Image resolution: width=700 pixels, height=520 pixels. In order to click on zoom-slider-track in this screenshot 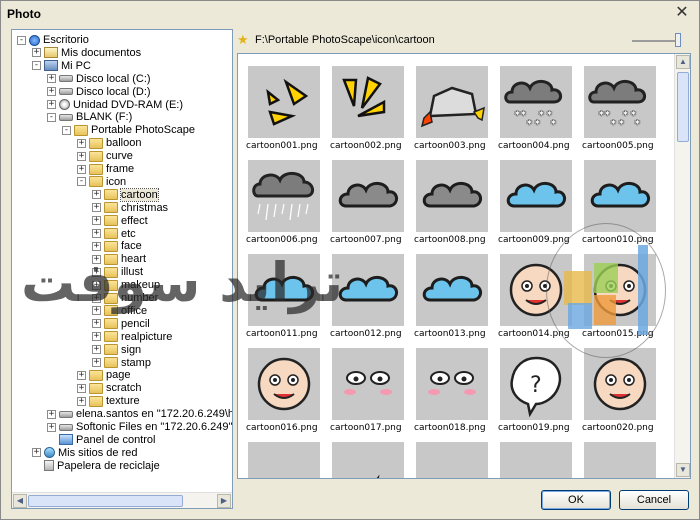, I will do `click(656, 41)`.